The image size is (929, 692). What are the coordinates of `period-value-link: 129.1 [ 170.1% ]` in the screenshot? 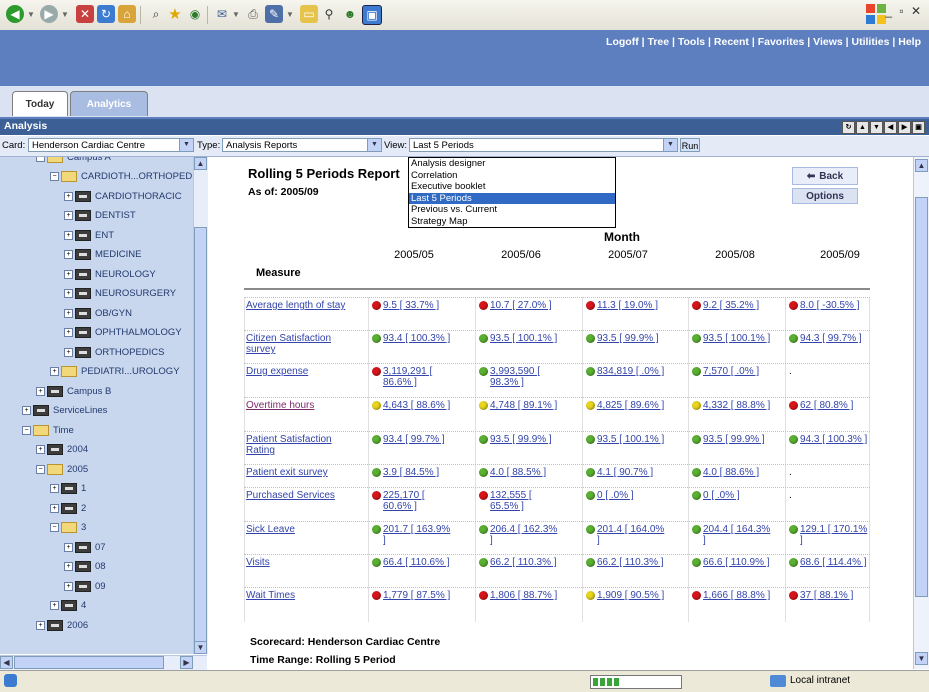 It's located at (828, 535).